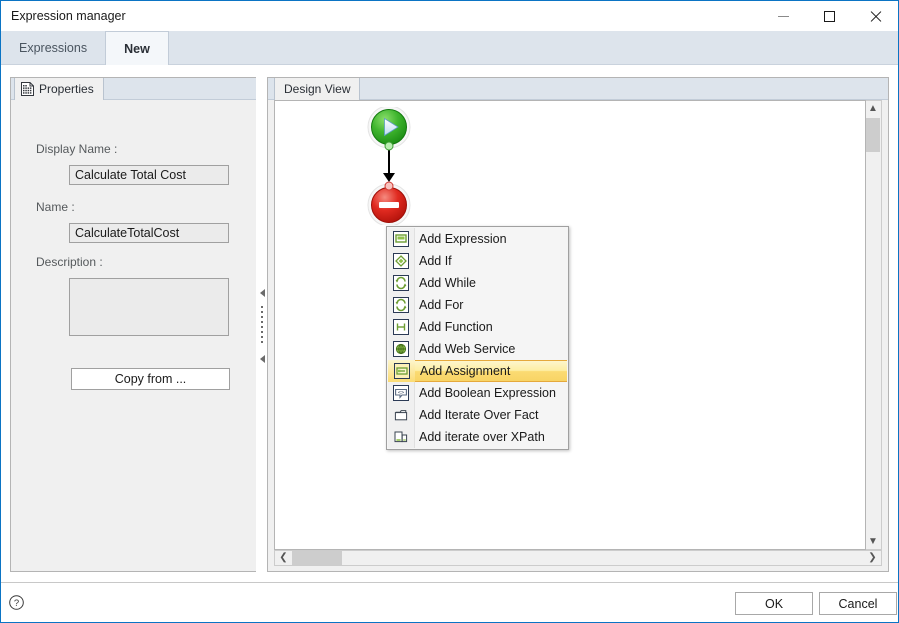 This screenshot has height=623, width=899. What do you see at coordinates (482, 437) in the screenshot?
I see `menu-item-label: Add iterate over XPath` at bounding box center [482, 437].